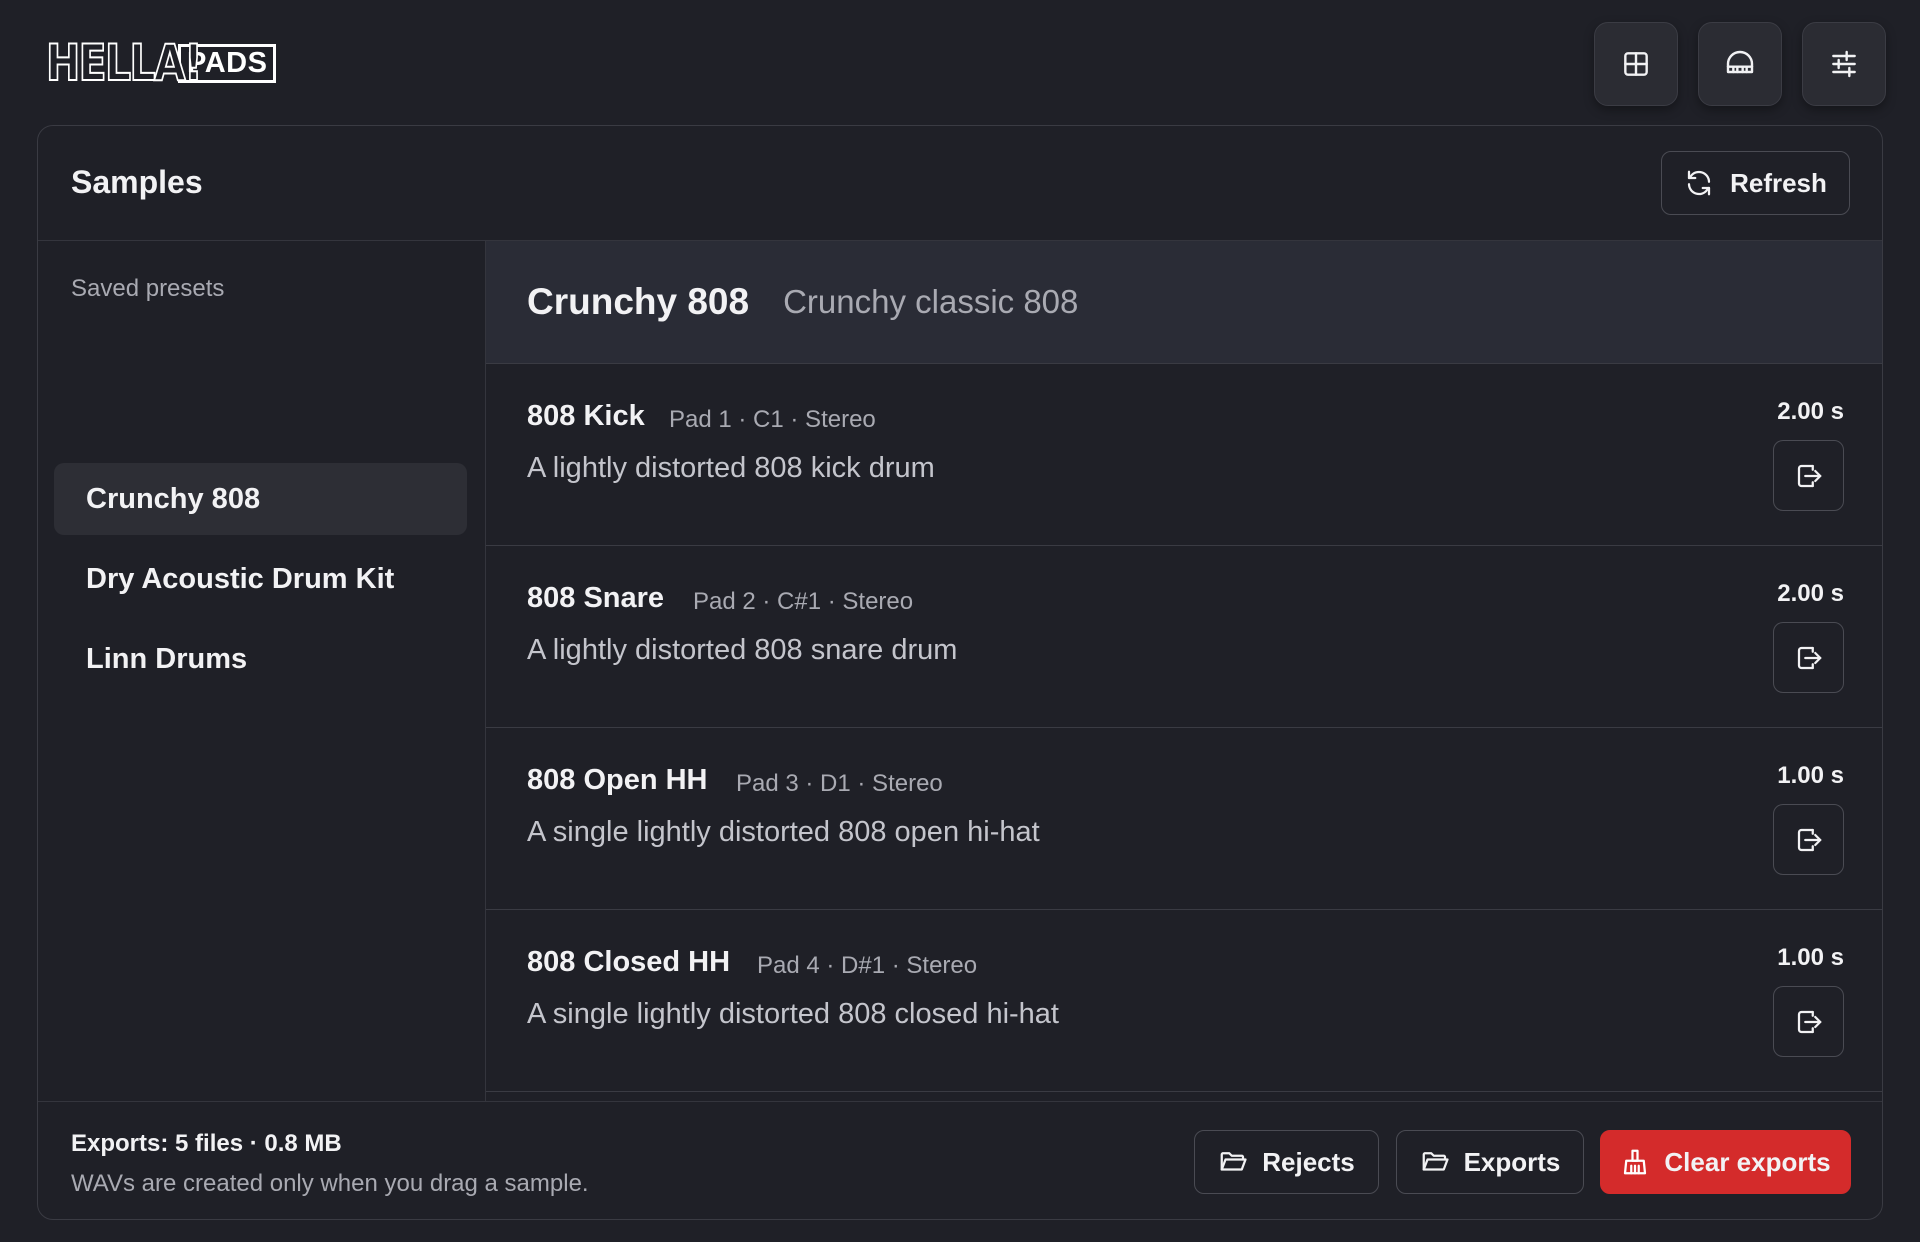  I want to click on clear-exports-button: Clear exports, so click(1725, 1162).